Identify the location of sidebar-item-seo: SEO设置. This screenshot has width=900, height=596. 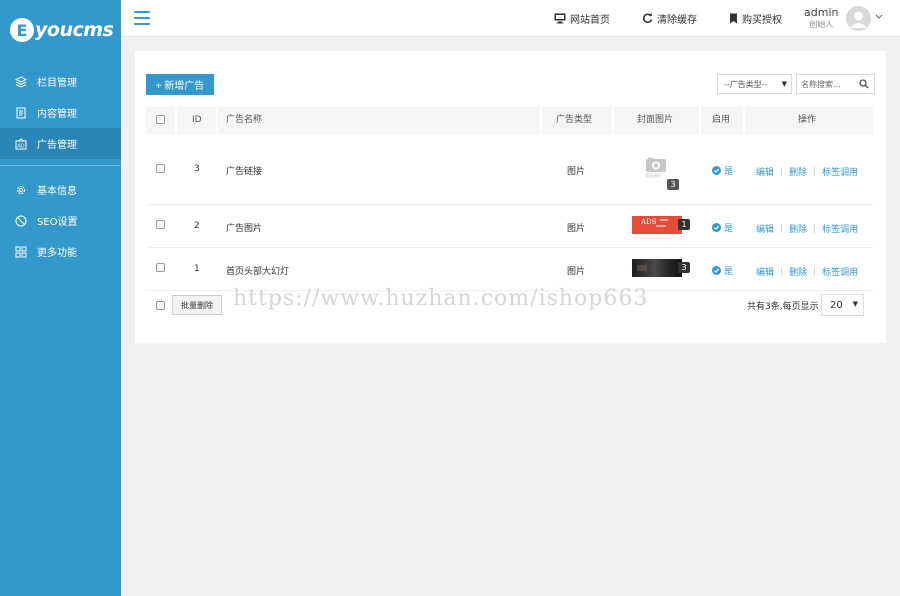
(60, 220).